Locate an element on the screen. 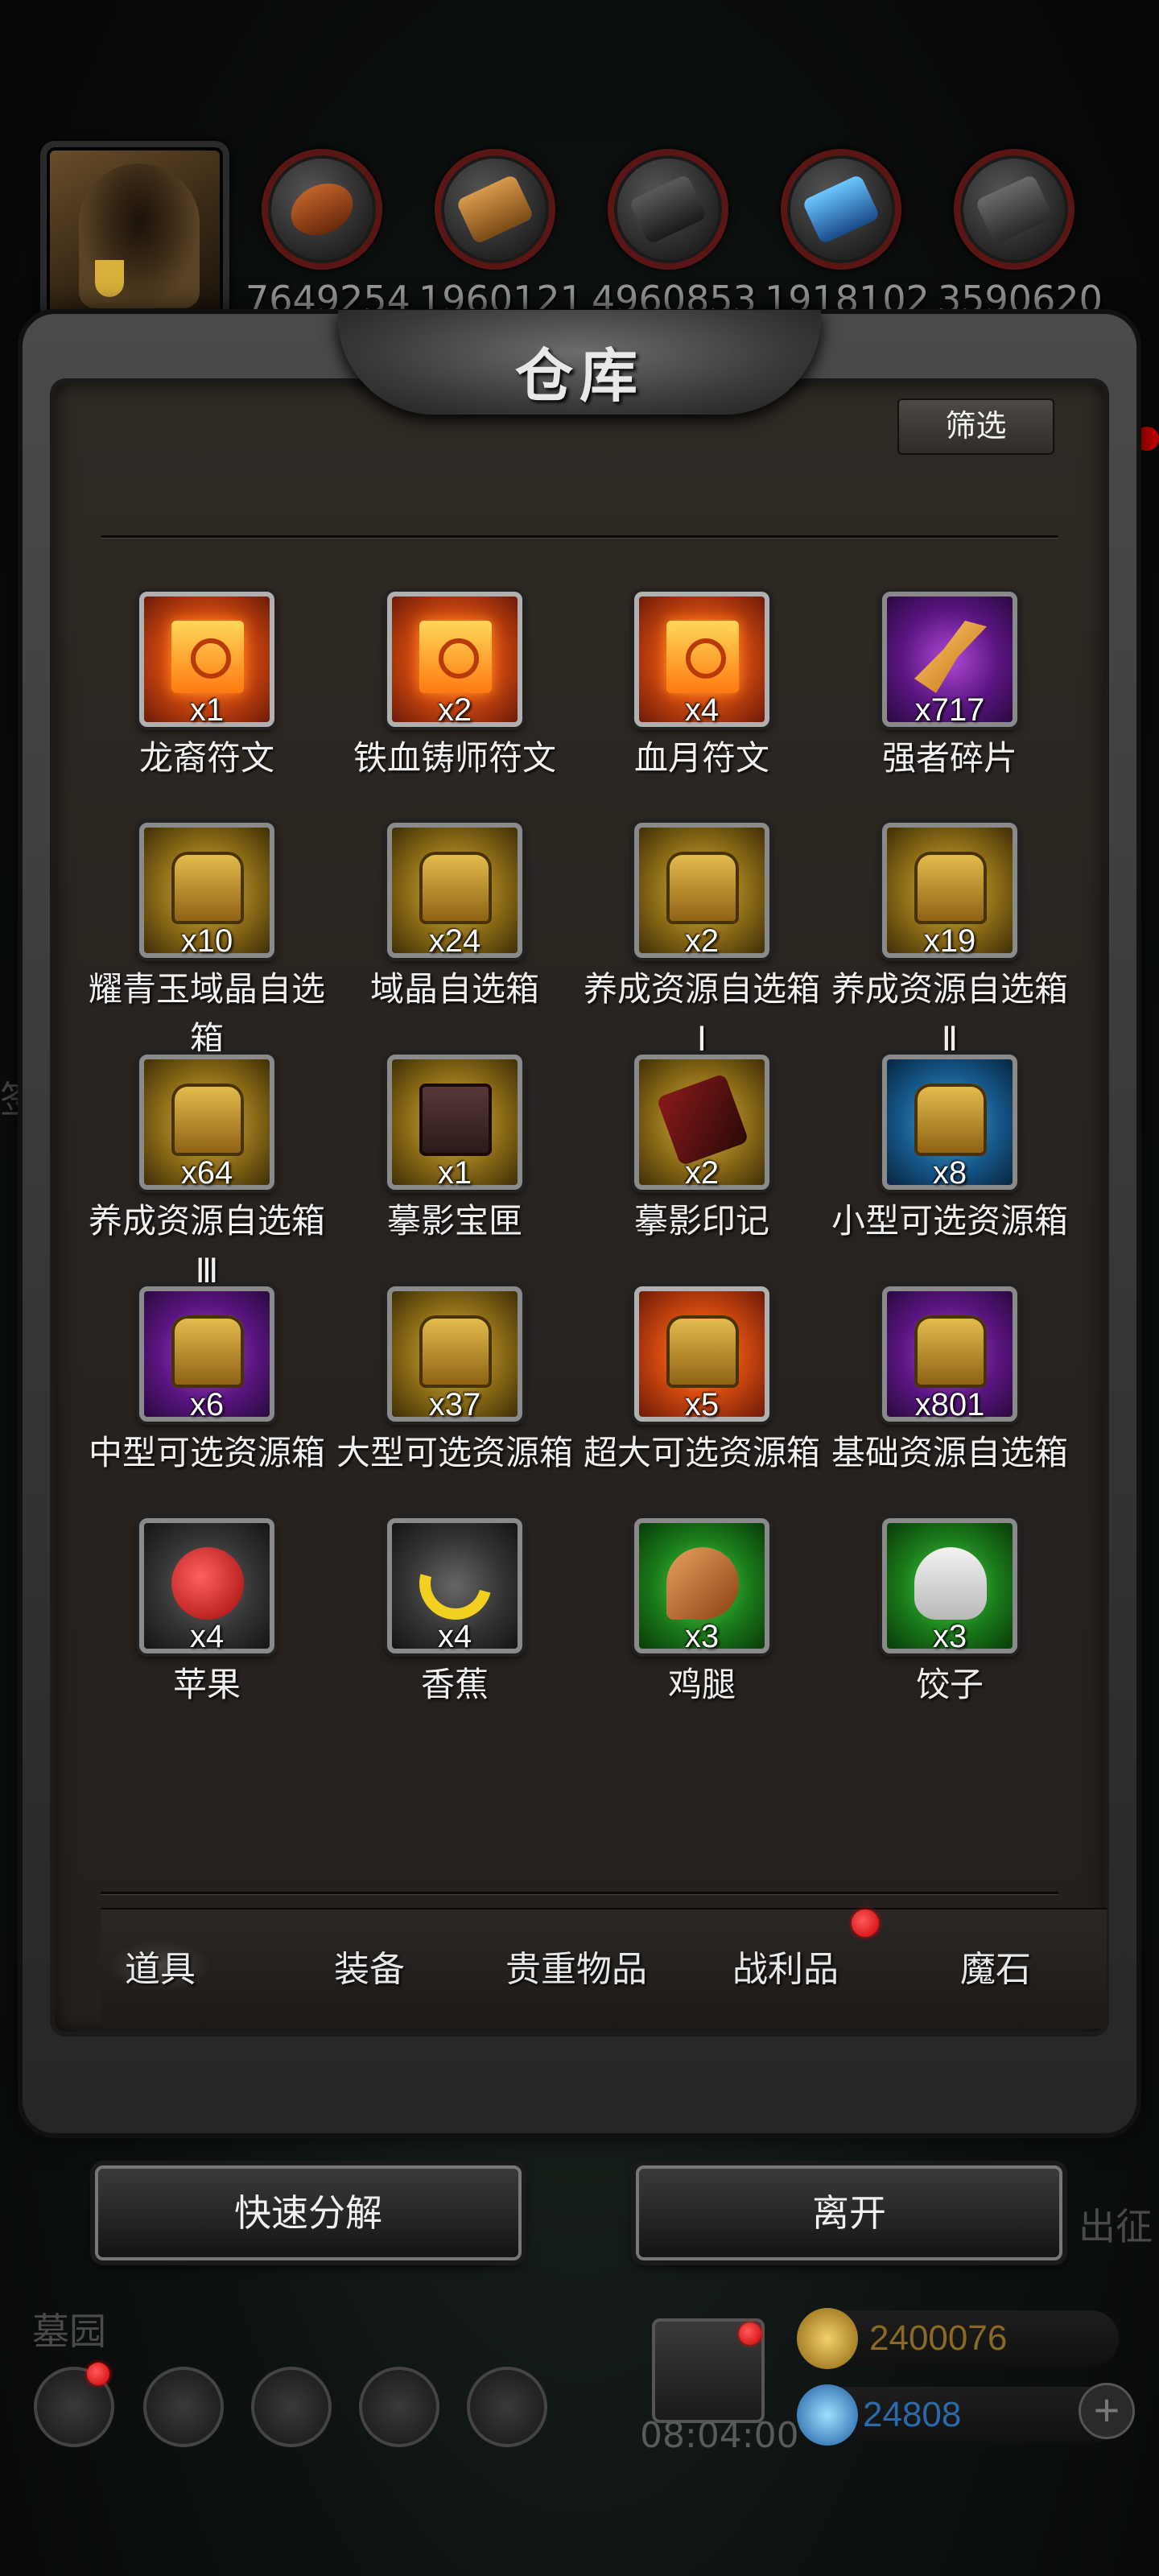 This screenshot has height=2576, width=1159. item-slot: x801 is located at coordinates (949, 1354).